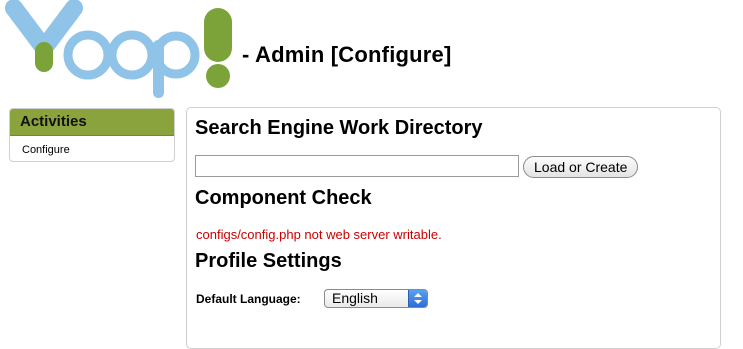 The image size is (743, 349). Describe the element at coordinates (417, 298) in the screenshot. I see `select-arrows-icon` at that location.